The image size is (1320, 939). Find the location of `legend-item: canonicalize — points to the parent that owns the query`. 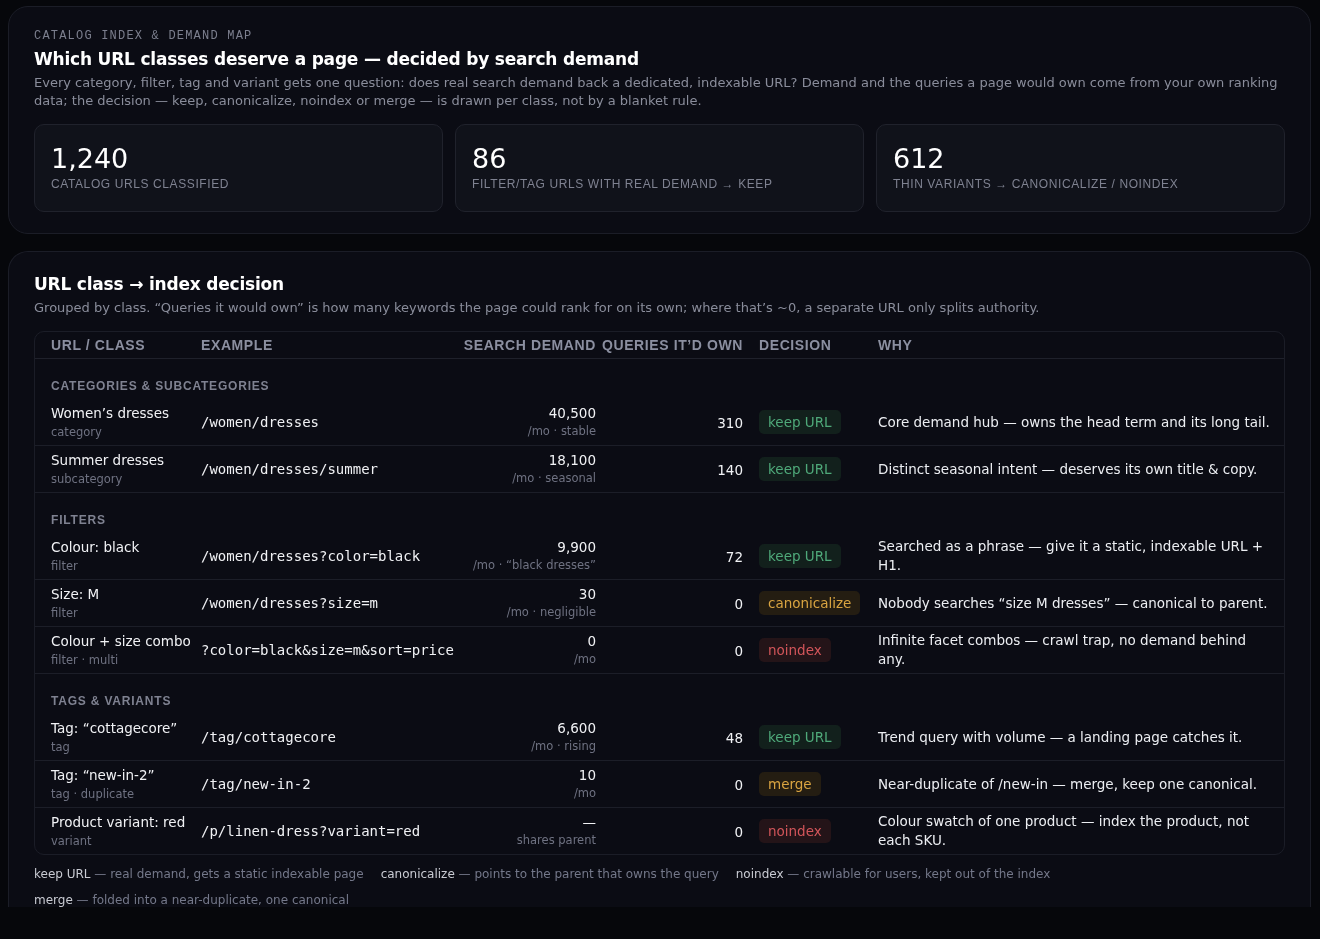

legend-item: canonicalize — points to the parent that owns the query is located at coordinates (549, 874).